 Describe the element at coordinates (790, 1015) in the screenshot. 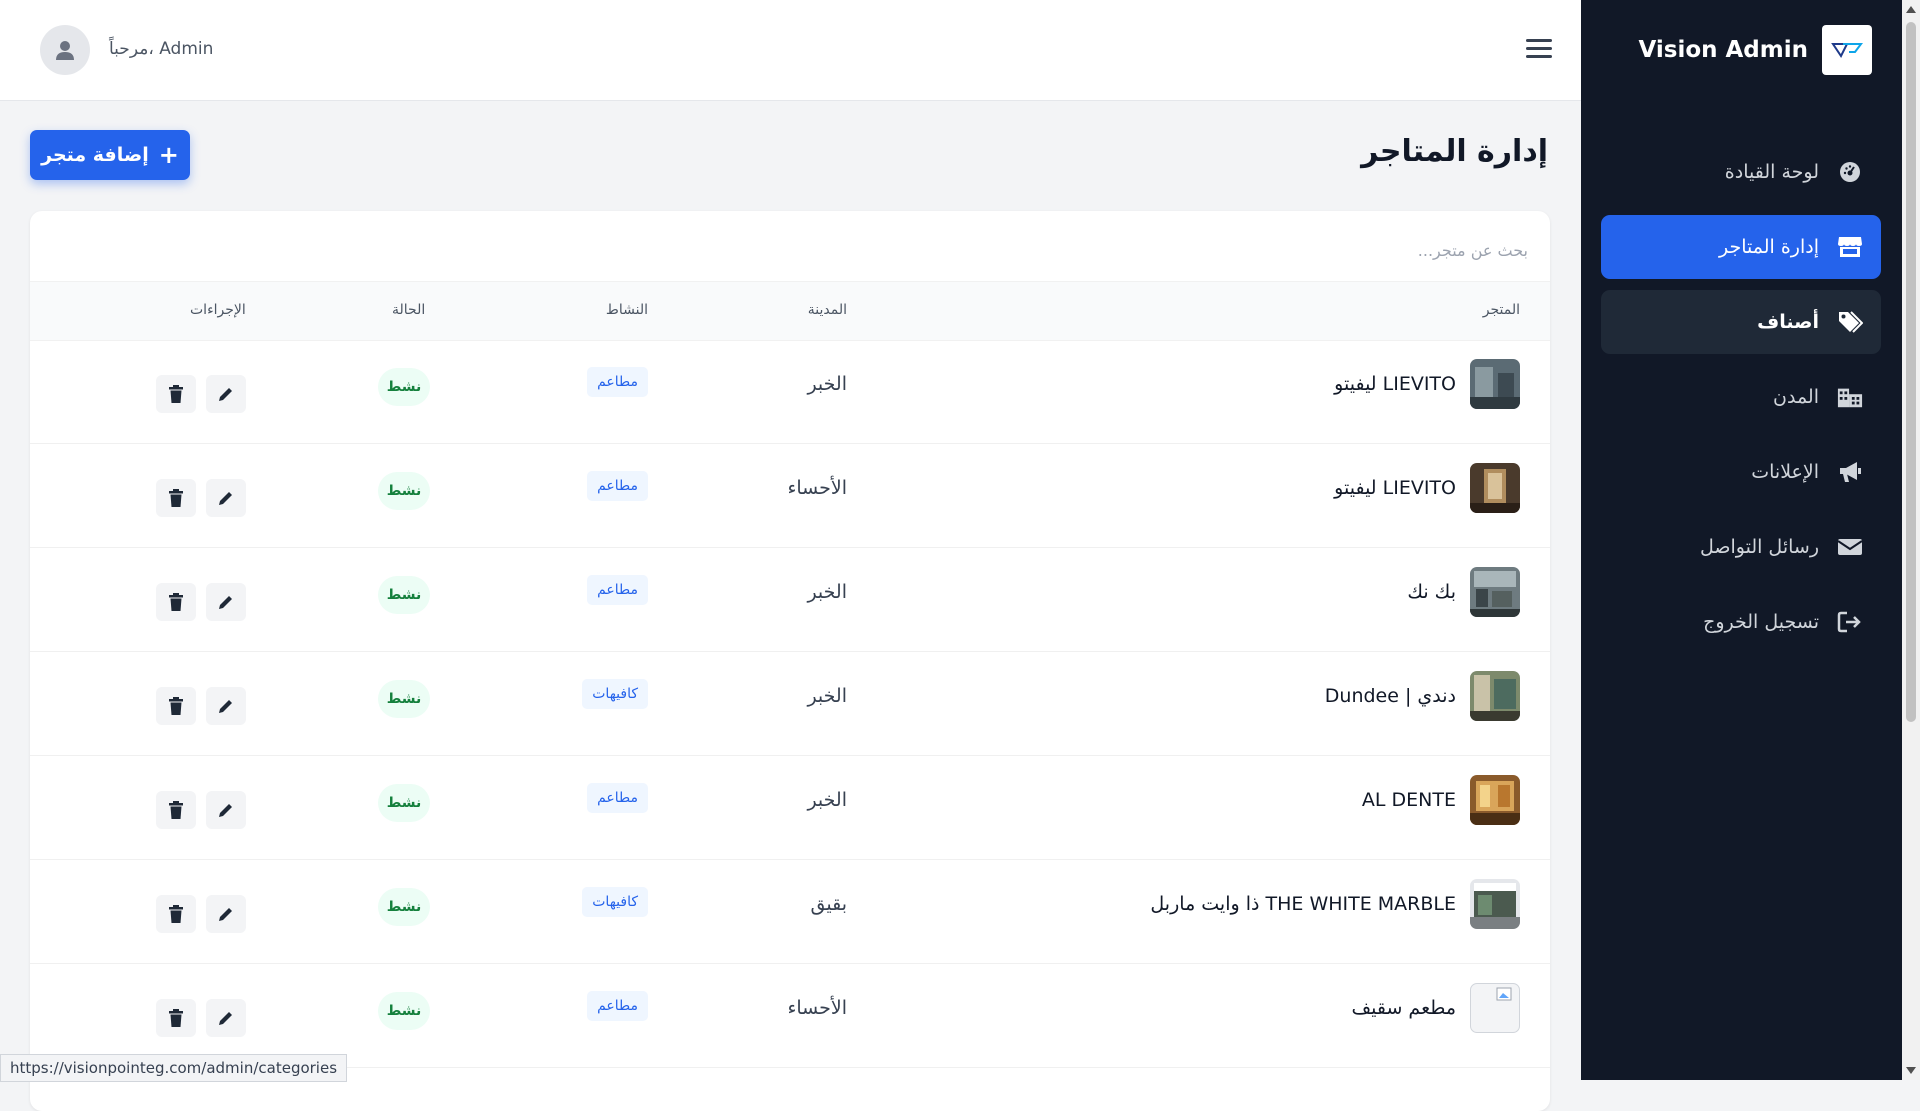

I see `table-row: مطعم سقيف الأحساء مطاعم نشط` at that location.